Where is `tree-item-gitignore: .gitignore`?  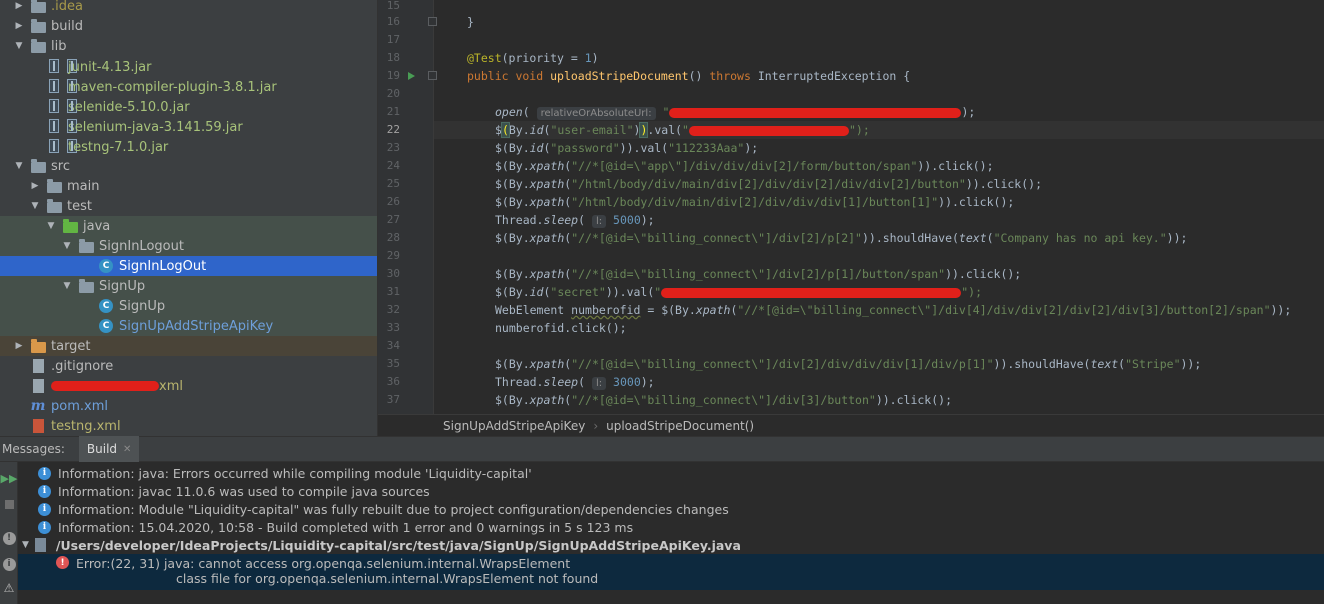 tree-item-gitignore: .gitignore is located at coordinates (188, 366).